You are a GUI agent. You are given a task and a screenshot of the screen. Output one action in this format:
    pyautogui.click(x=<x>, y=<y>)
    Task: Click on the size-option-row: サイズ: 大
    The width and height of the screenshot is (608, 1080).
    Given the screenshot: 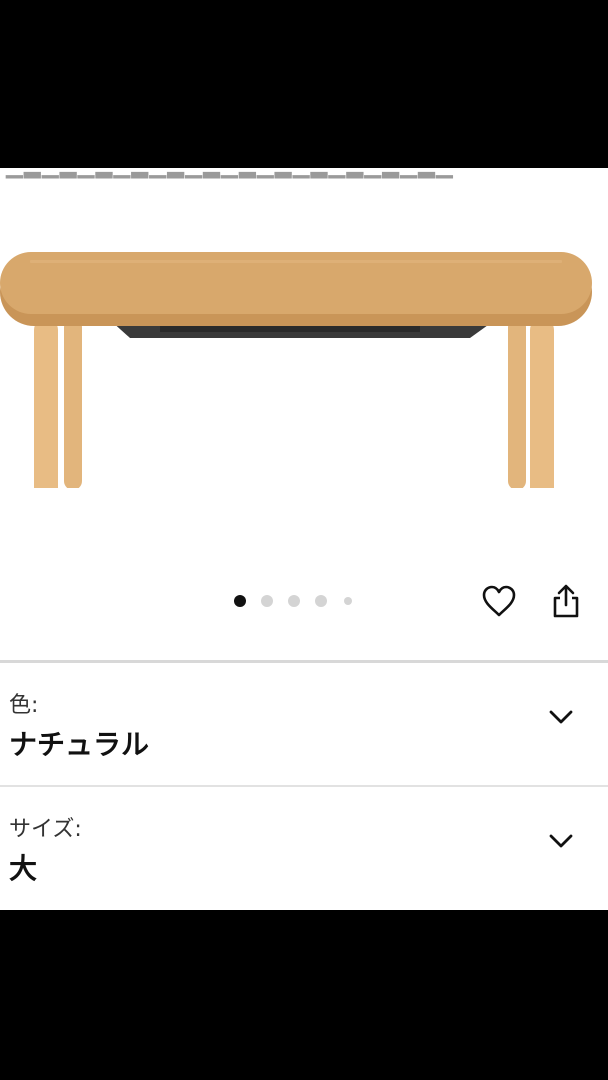 What is the action you would take?
    pyautogui.click(x=304, y=846)
    